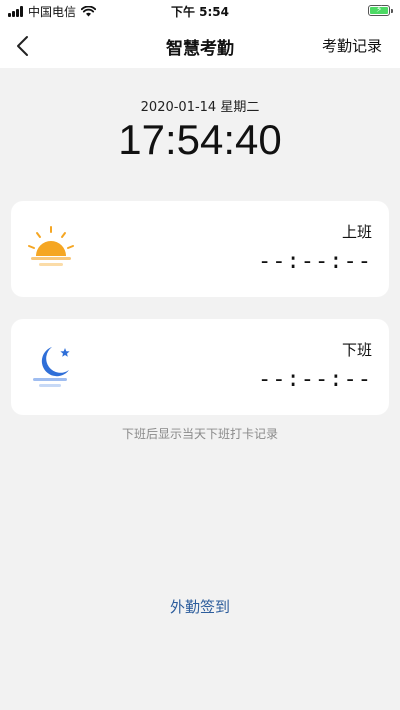  I want to click on clock-in-card: 上班 --:--:--, so click(200, 249).